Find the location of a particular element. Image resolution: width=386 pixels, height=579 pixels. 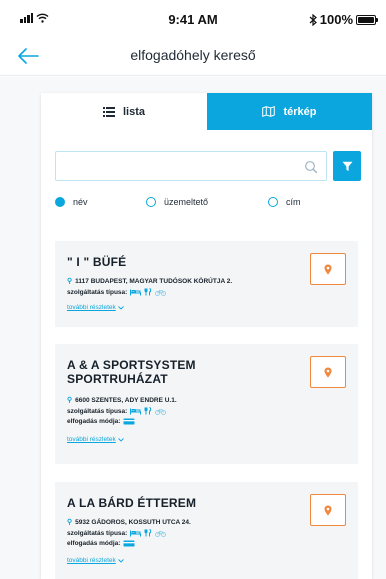

battery-icon is located at coordinates (367, 19).